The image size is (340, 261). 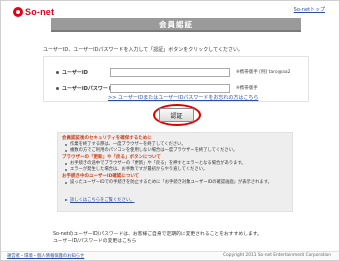 I want to click on forgot-credentials-link: >> ユーザーIDまたはユーザーIDパスワードをお忘れの方はこちら, so click(x=183, y=97).